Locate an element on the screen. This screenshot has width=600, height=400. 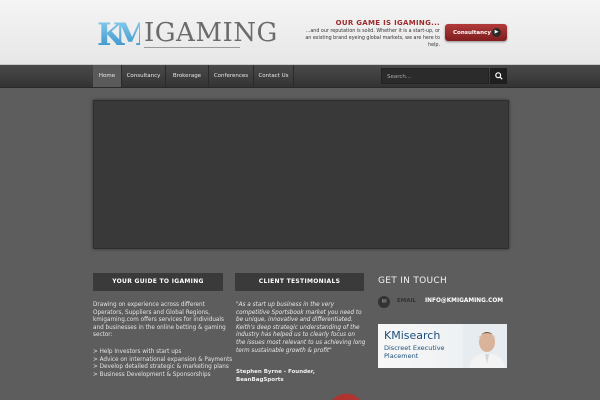
search-button is located at coordinates (498, 76).